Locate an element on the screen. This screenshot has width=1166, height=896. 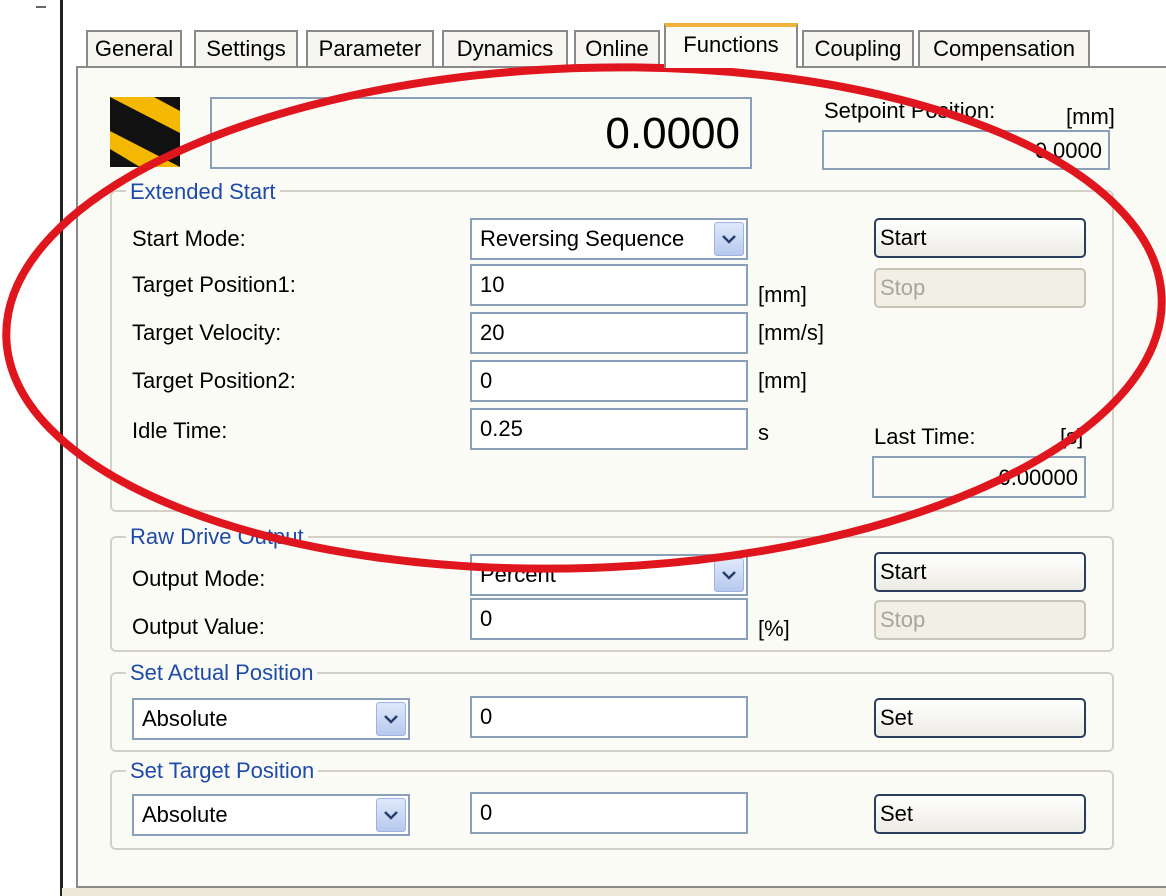
start-mode-select: Reversing Sequence is located at coordinates (609, 239).